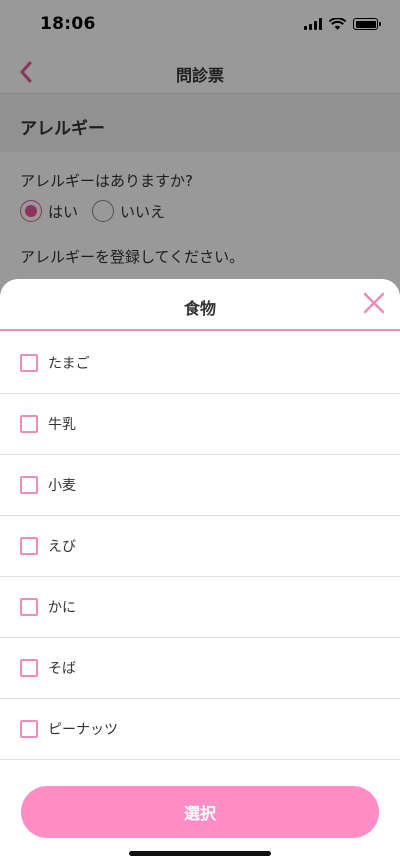 Image resolution: width=400 pixels, height=865 pixels. I want to click on option-label: そば, so click(62, 669).